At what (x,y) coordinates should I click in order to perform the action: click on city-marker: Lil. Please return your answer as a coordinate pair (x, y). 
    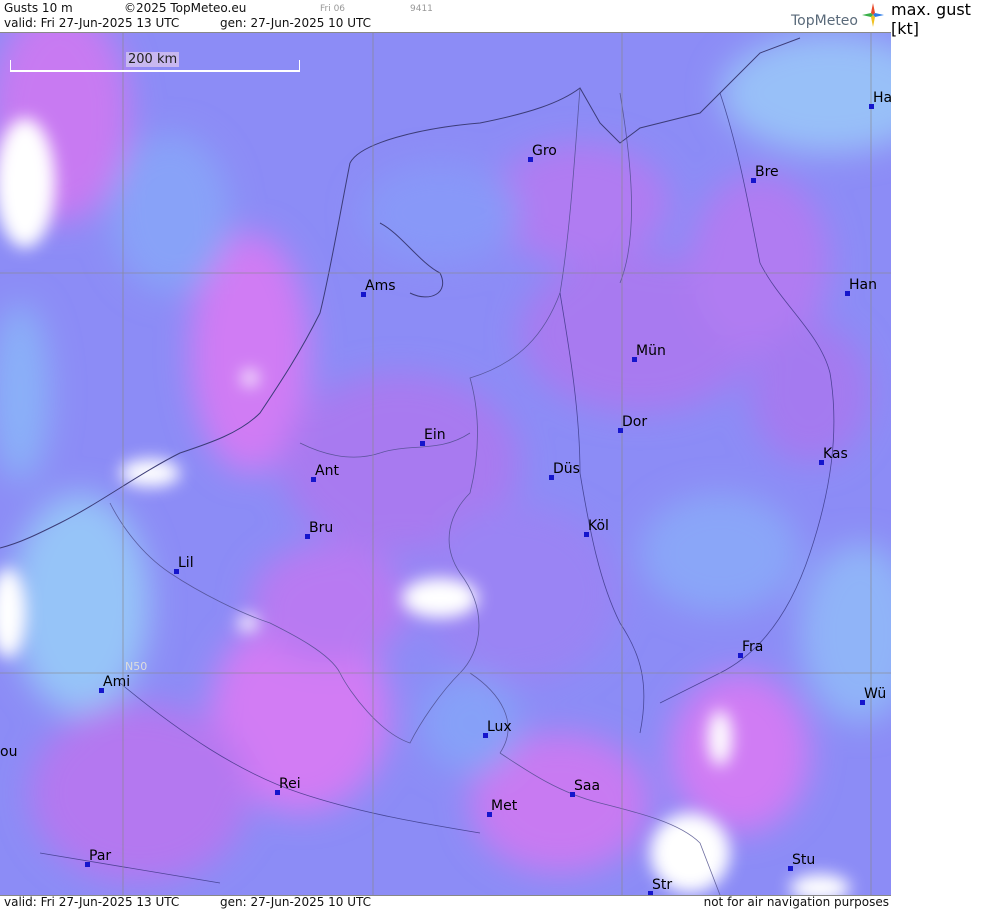
    Looking at the image, I should click on (184, 564).